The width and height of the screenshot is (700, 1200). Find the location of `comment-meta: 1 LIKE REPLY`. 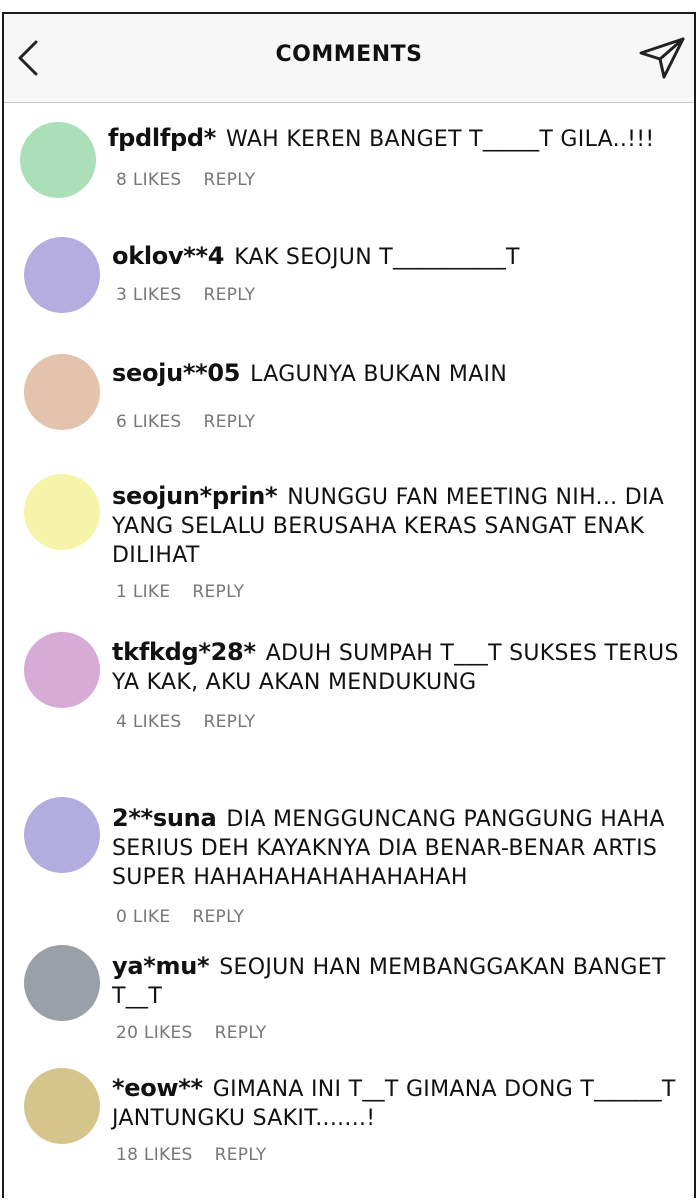

comment-meta: 1 LIKE REPLY is located at coordinates (191, 592).